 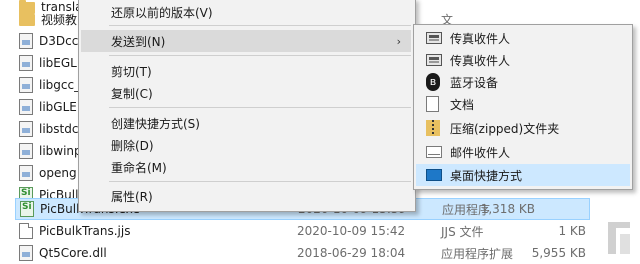 I want to click on file-date: 2018-06-29 18:04, so click(x=351, y=253).